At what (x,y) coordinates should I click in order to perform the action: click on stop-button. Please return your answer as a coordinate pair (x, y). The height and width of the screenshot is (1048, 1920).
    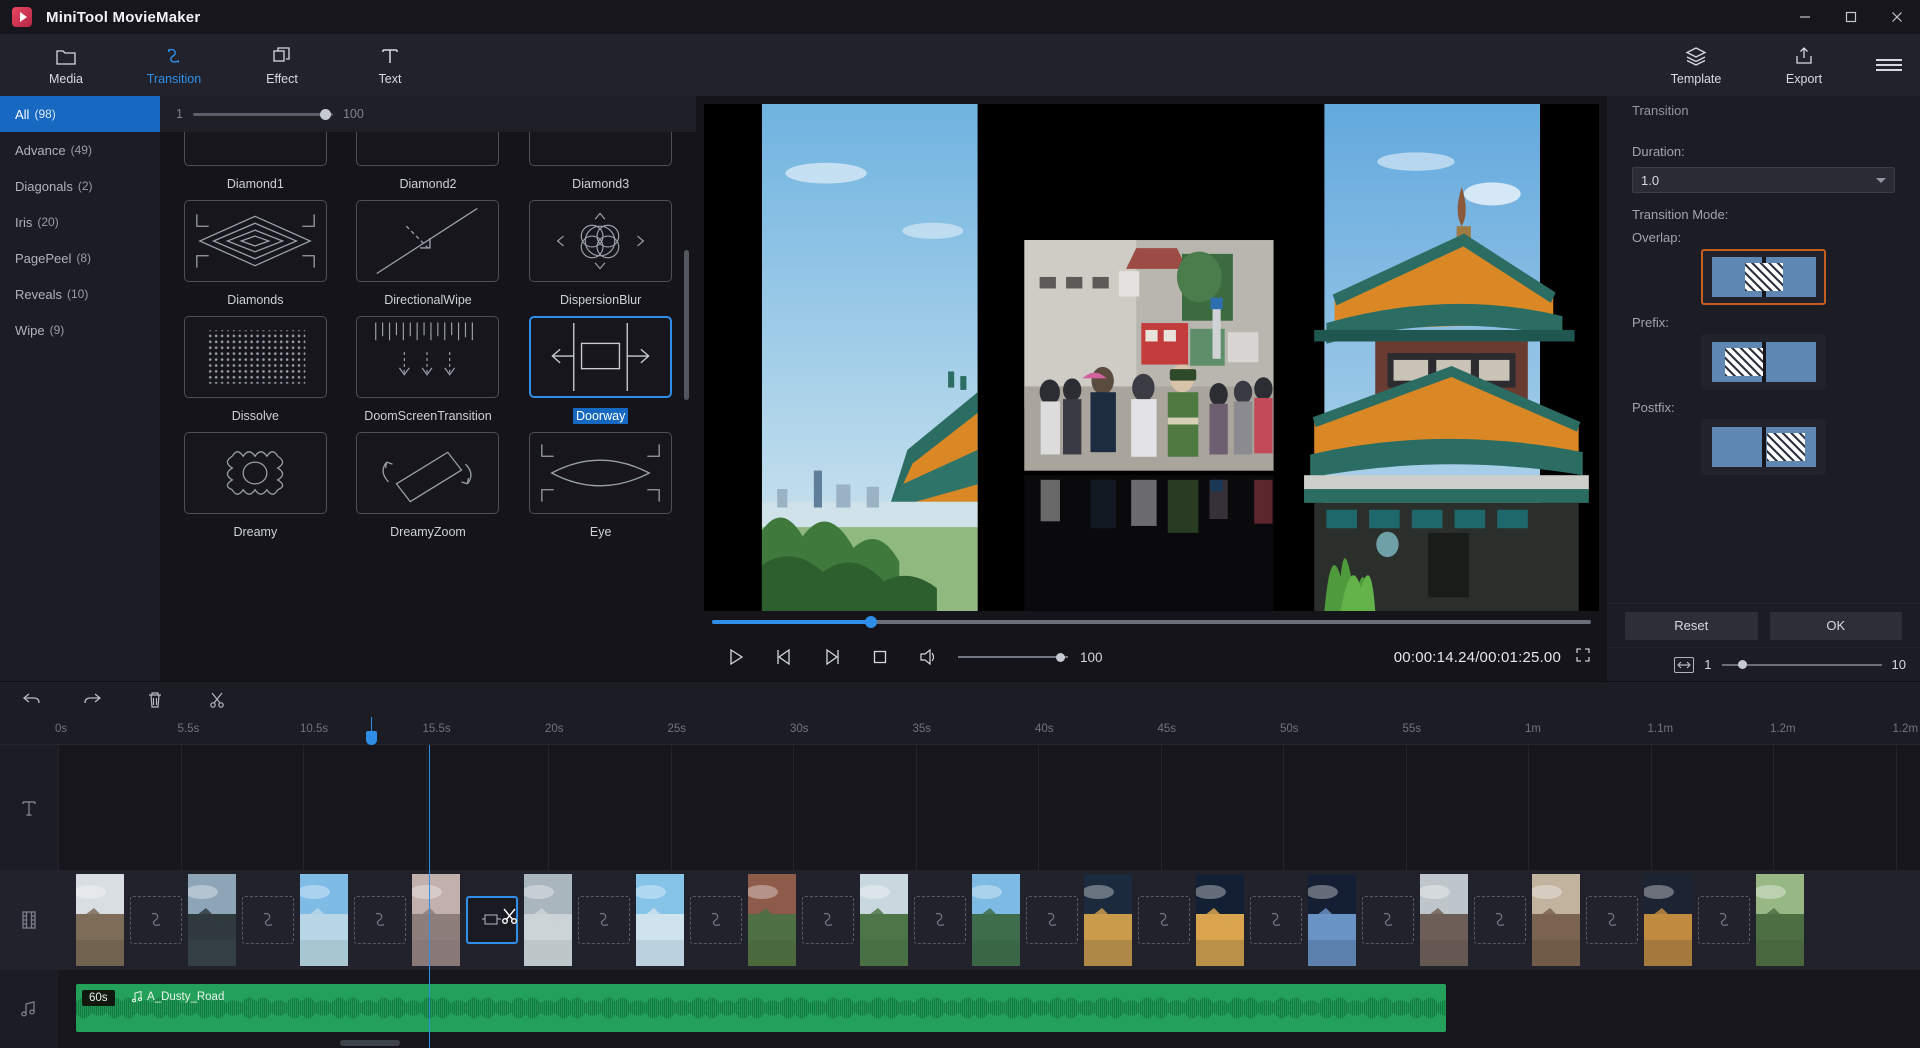
    Looking at the image, I should click on (880, 657).